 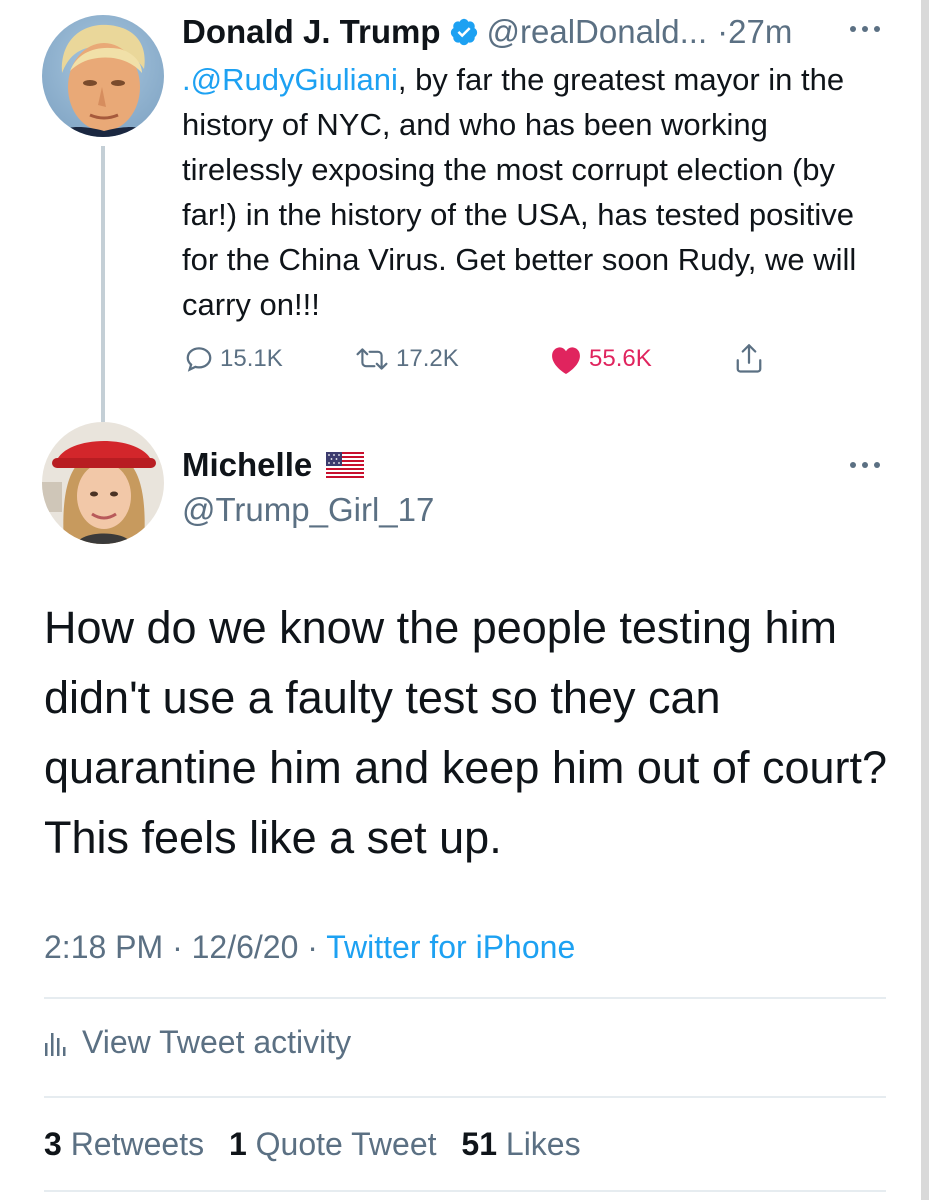 I want to click on parent-tweet-header: Donald J. Trump @realDonald... · 27m, so click(x=532, y=32).